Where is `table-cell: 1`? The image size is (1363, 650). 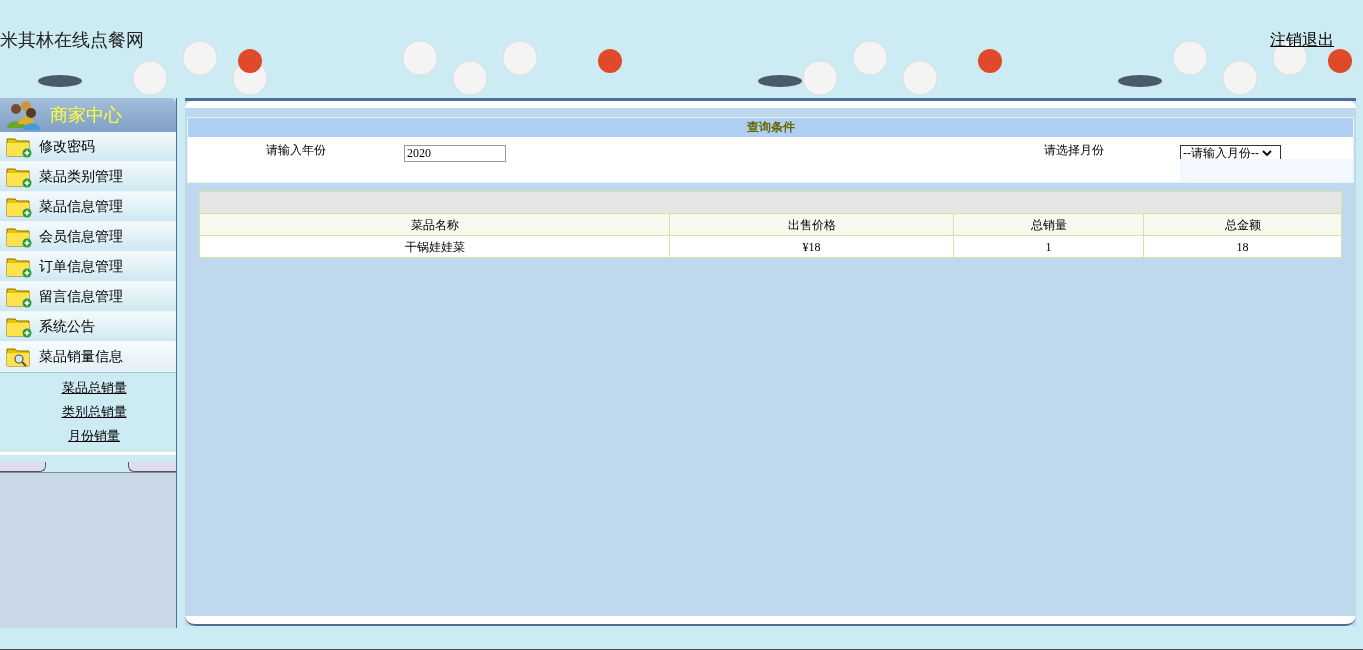
table-cell: 1 is located at coordinates (1048, 246).